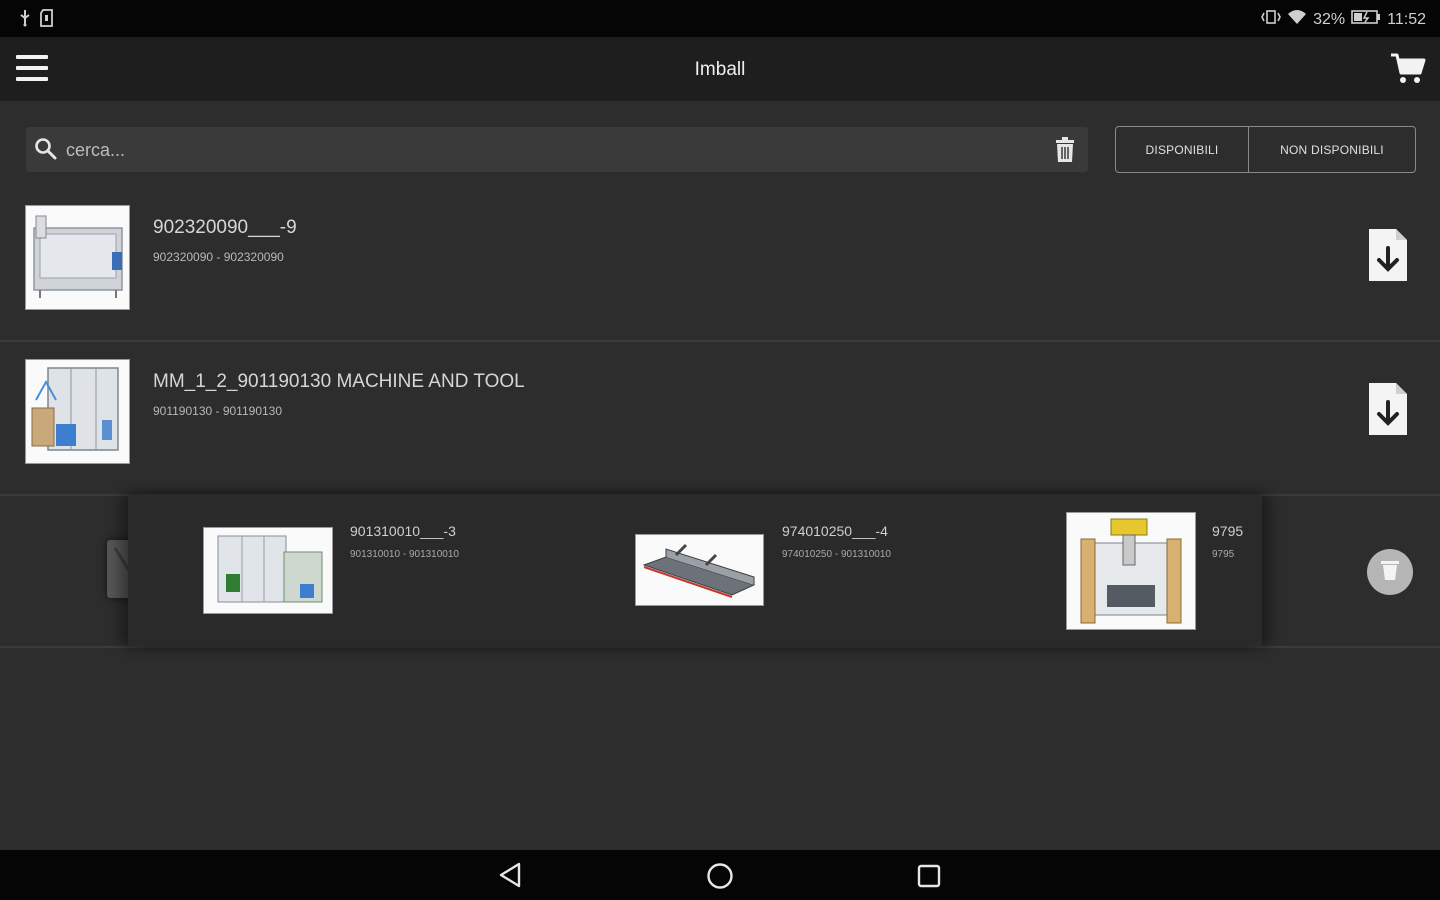 The image size is (1440, 900). Describe the element at coordinates (720, 878) in the screenshot. I see `home-icon` at that location.